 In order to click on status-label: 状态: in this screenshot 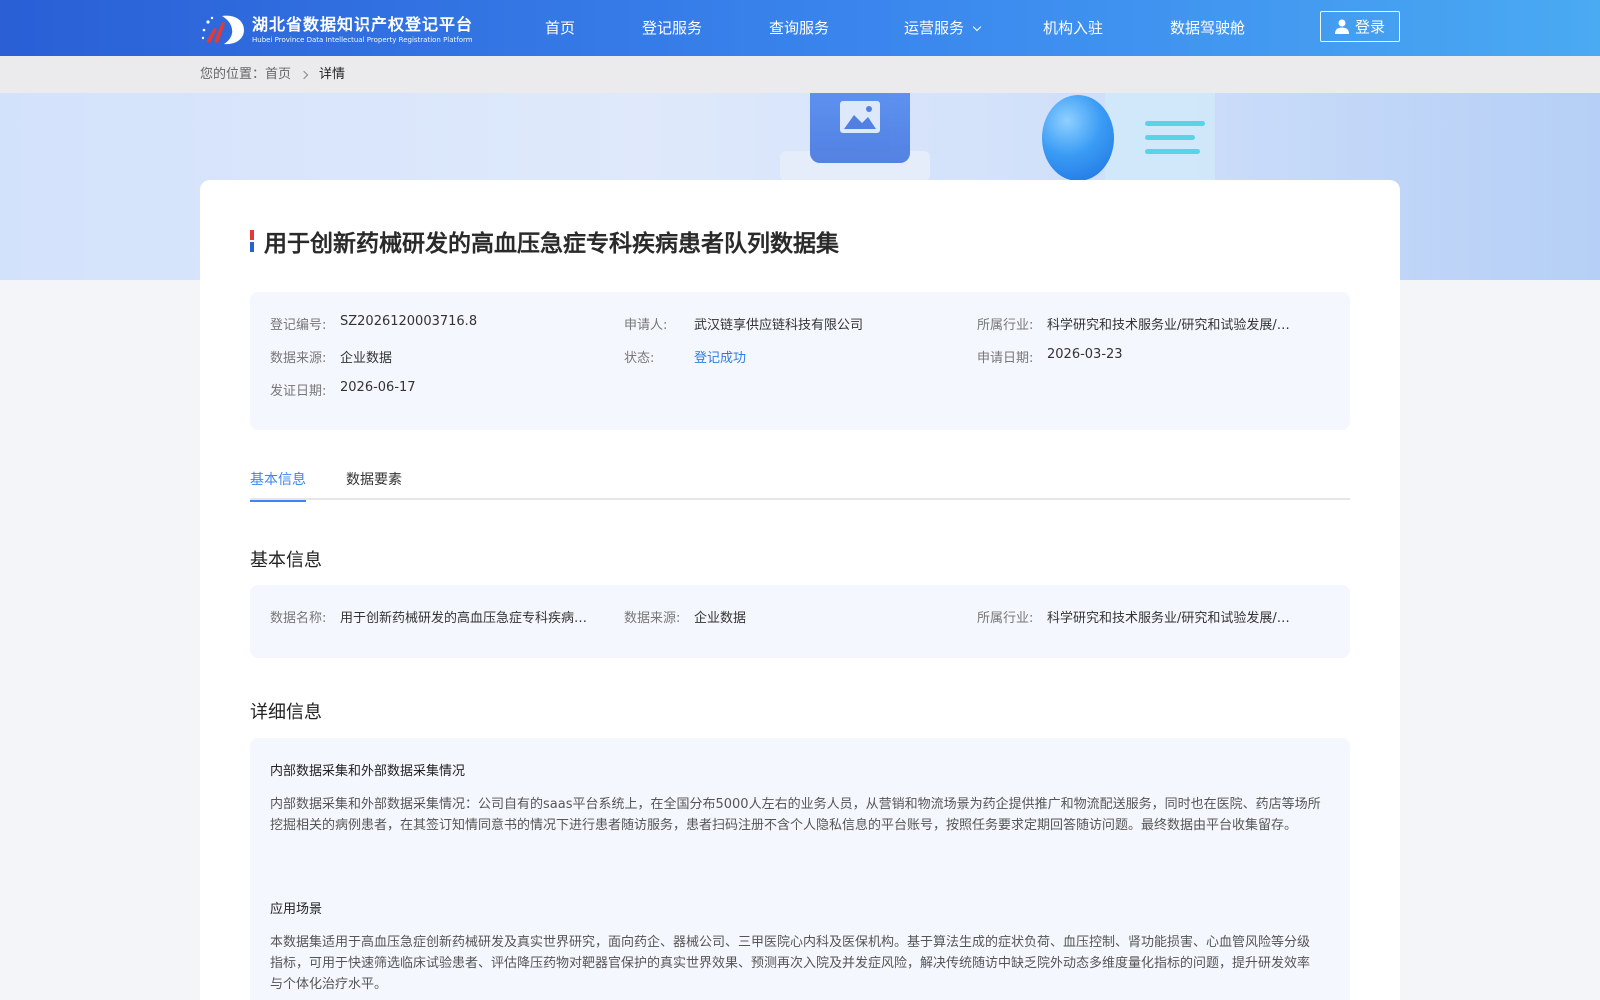, I will do `click(639, 358)`.